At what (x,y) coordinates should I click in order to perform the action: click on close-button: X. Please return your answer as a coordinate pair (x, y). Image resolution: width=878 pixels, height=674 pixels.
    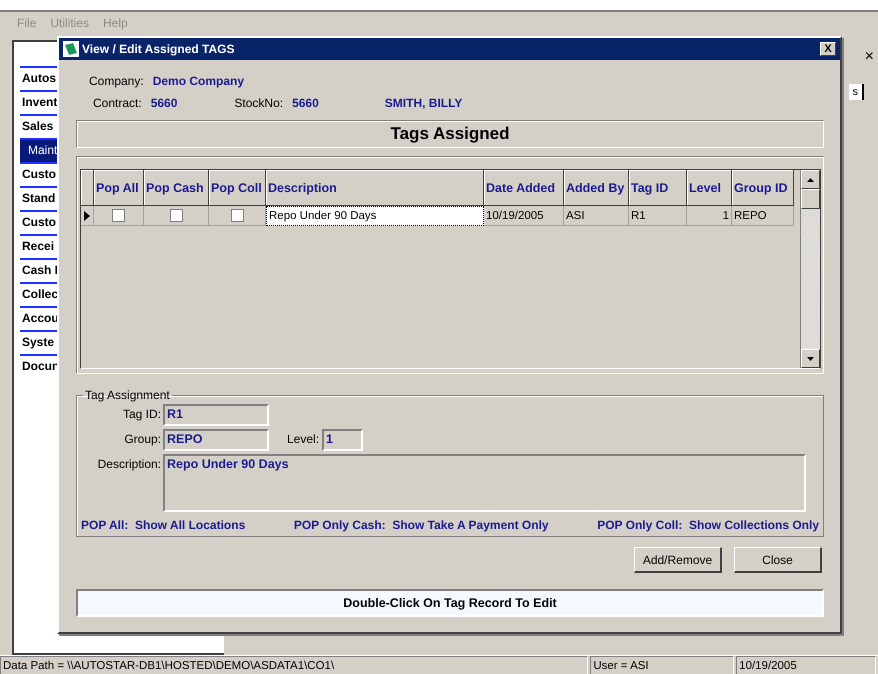
    Looking at the image, I should click on (828, 49).